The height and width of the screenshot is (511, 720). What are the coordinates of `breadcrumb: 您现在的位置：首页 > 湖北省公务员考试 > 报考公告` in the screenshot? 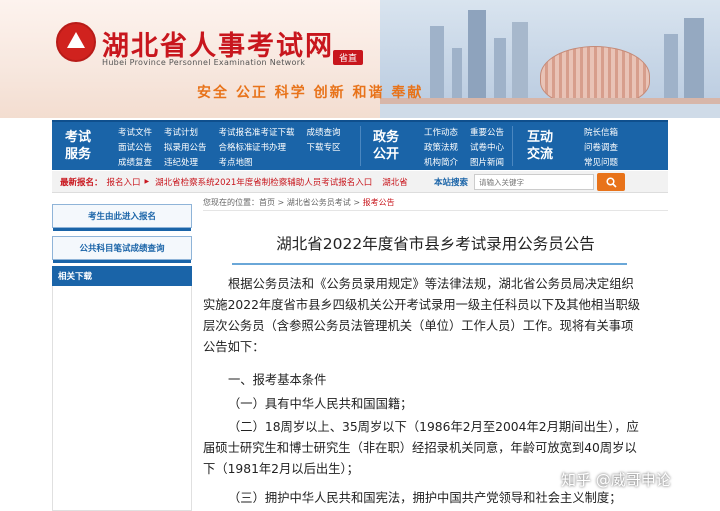 It's located at (299, 202).